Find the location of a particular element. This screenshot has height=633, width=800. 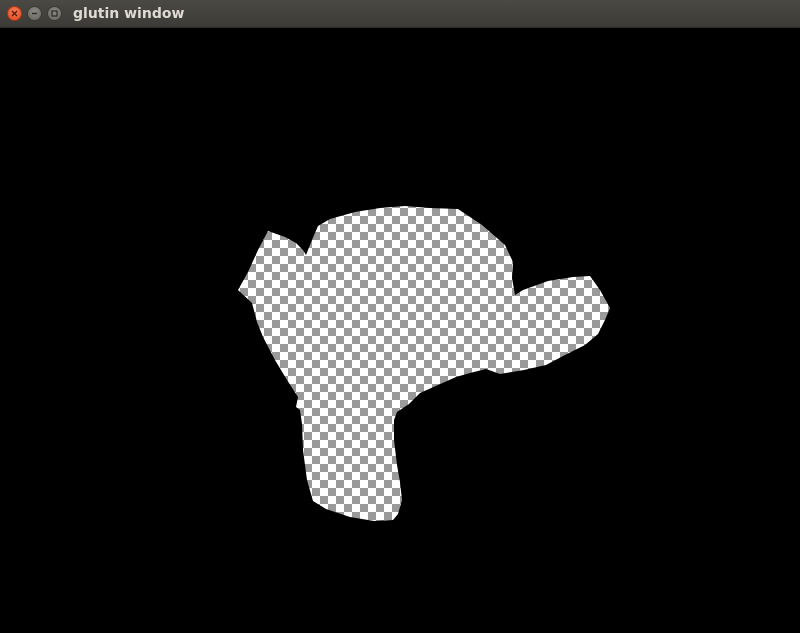

maximize-icon is located at coordinates (54, 13).